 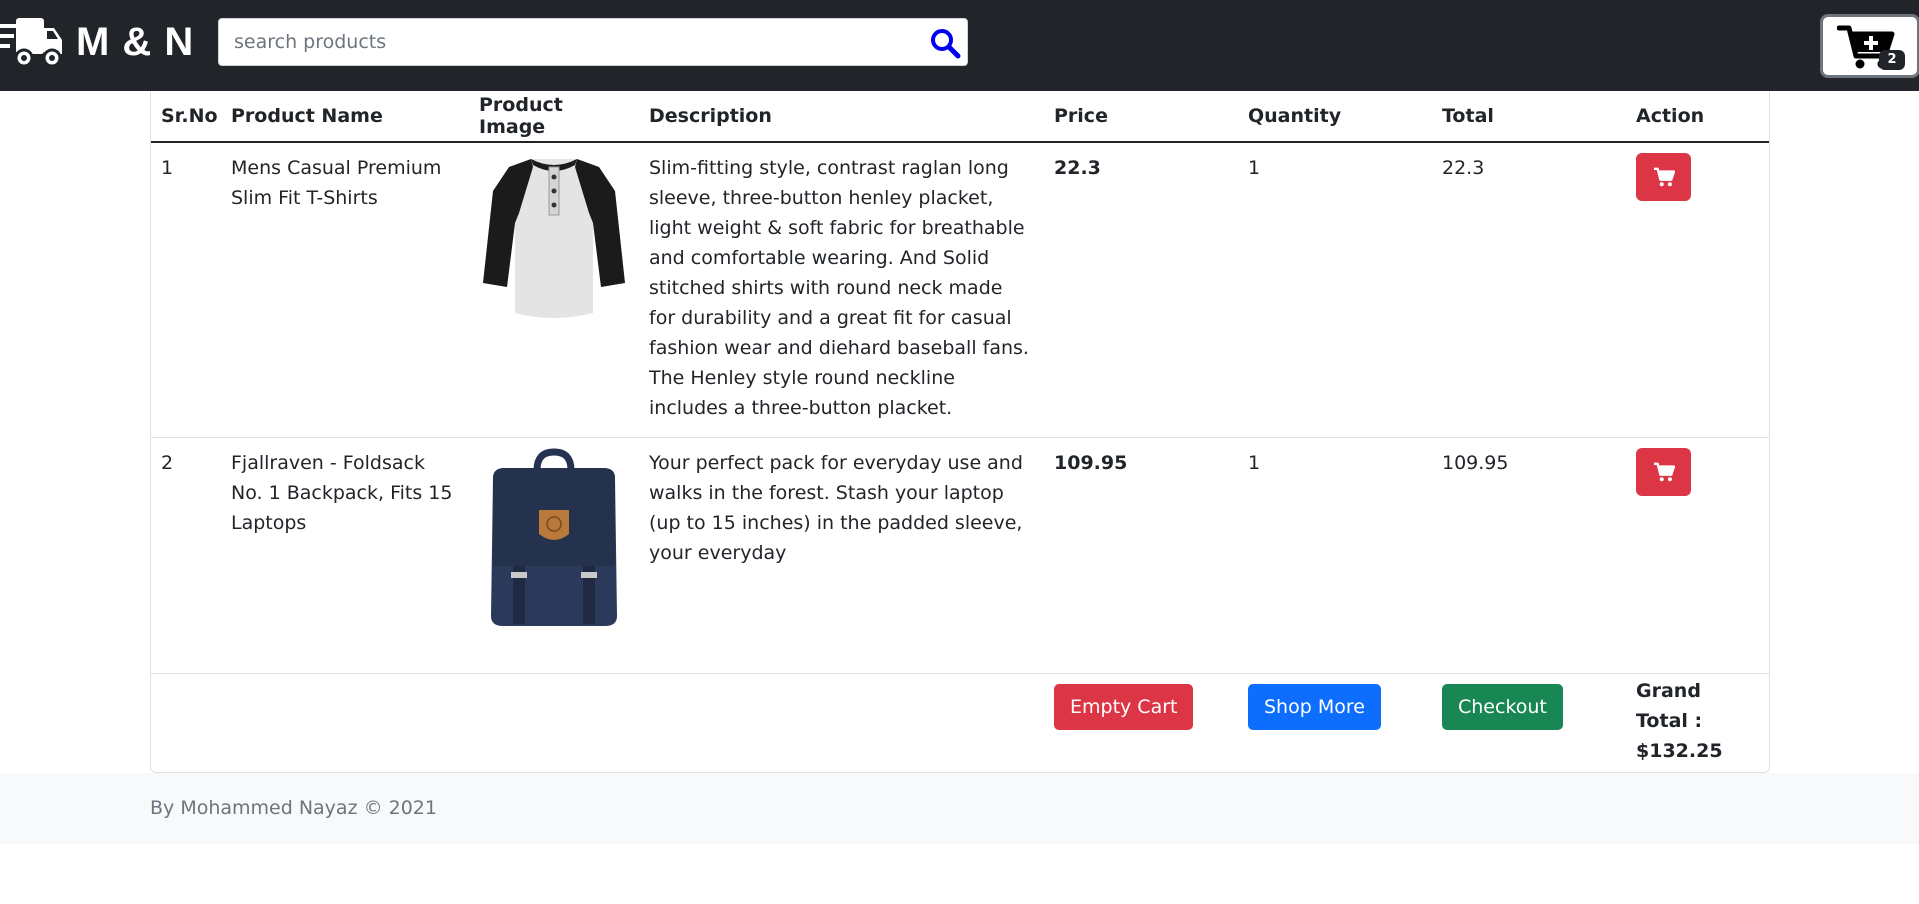 I want to click on shop-more-cell: Shop More, so click(x=1335, y=727).